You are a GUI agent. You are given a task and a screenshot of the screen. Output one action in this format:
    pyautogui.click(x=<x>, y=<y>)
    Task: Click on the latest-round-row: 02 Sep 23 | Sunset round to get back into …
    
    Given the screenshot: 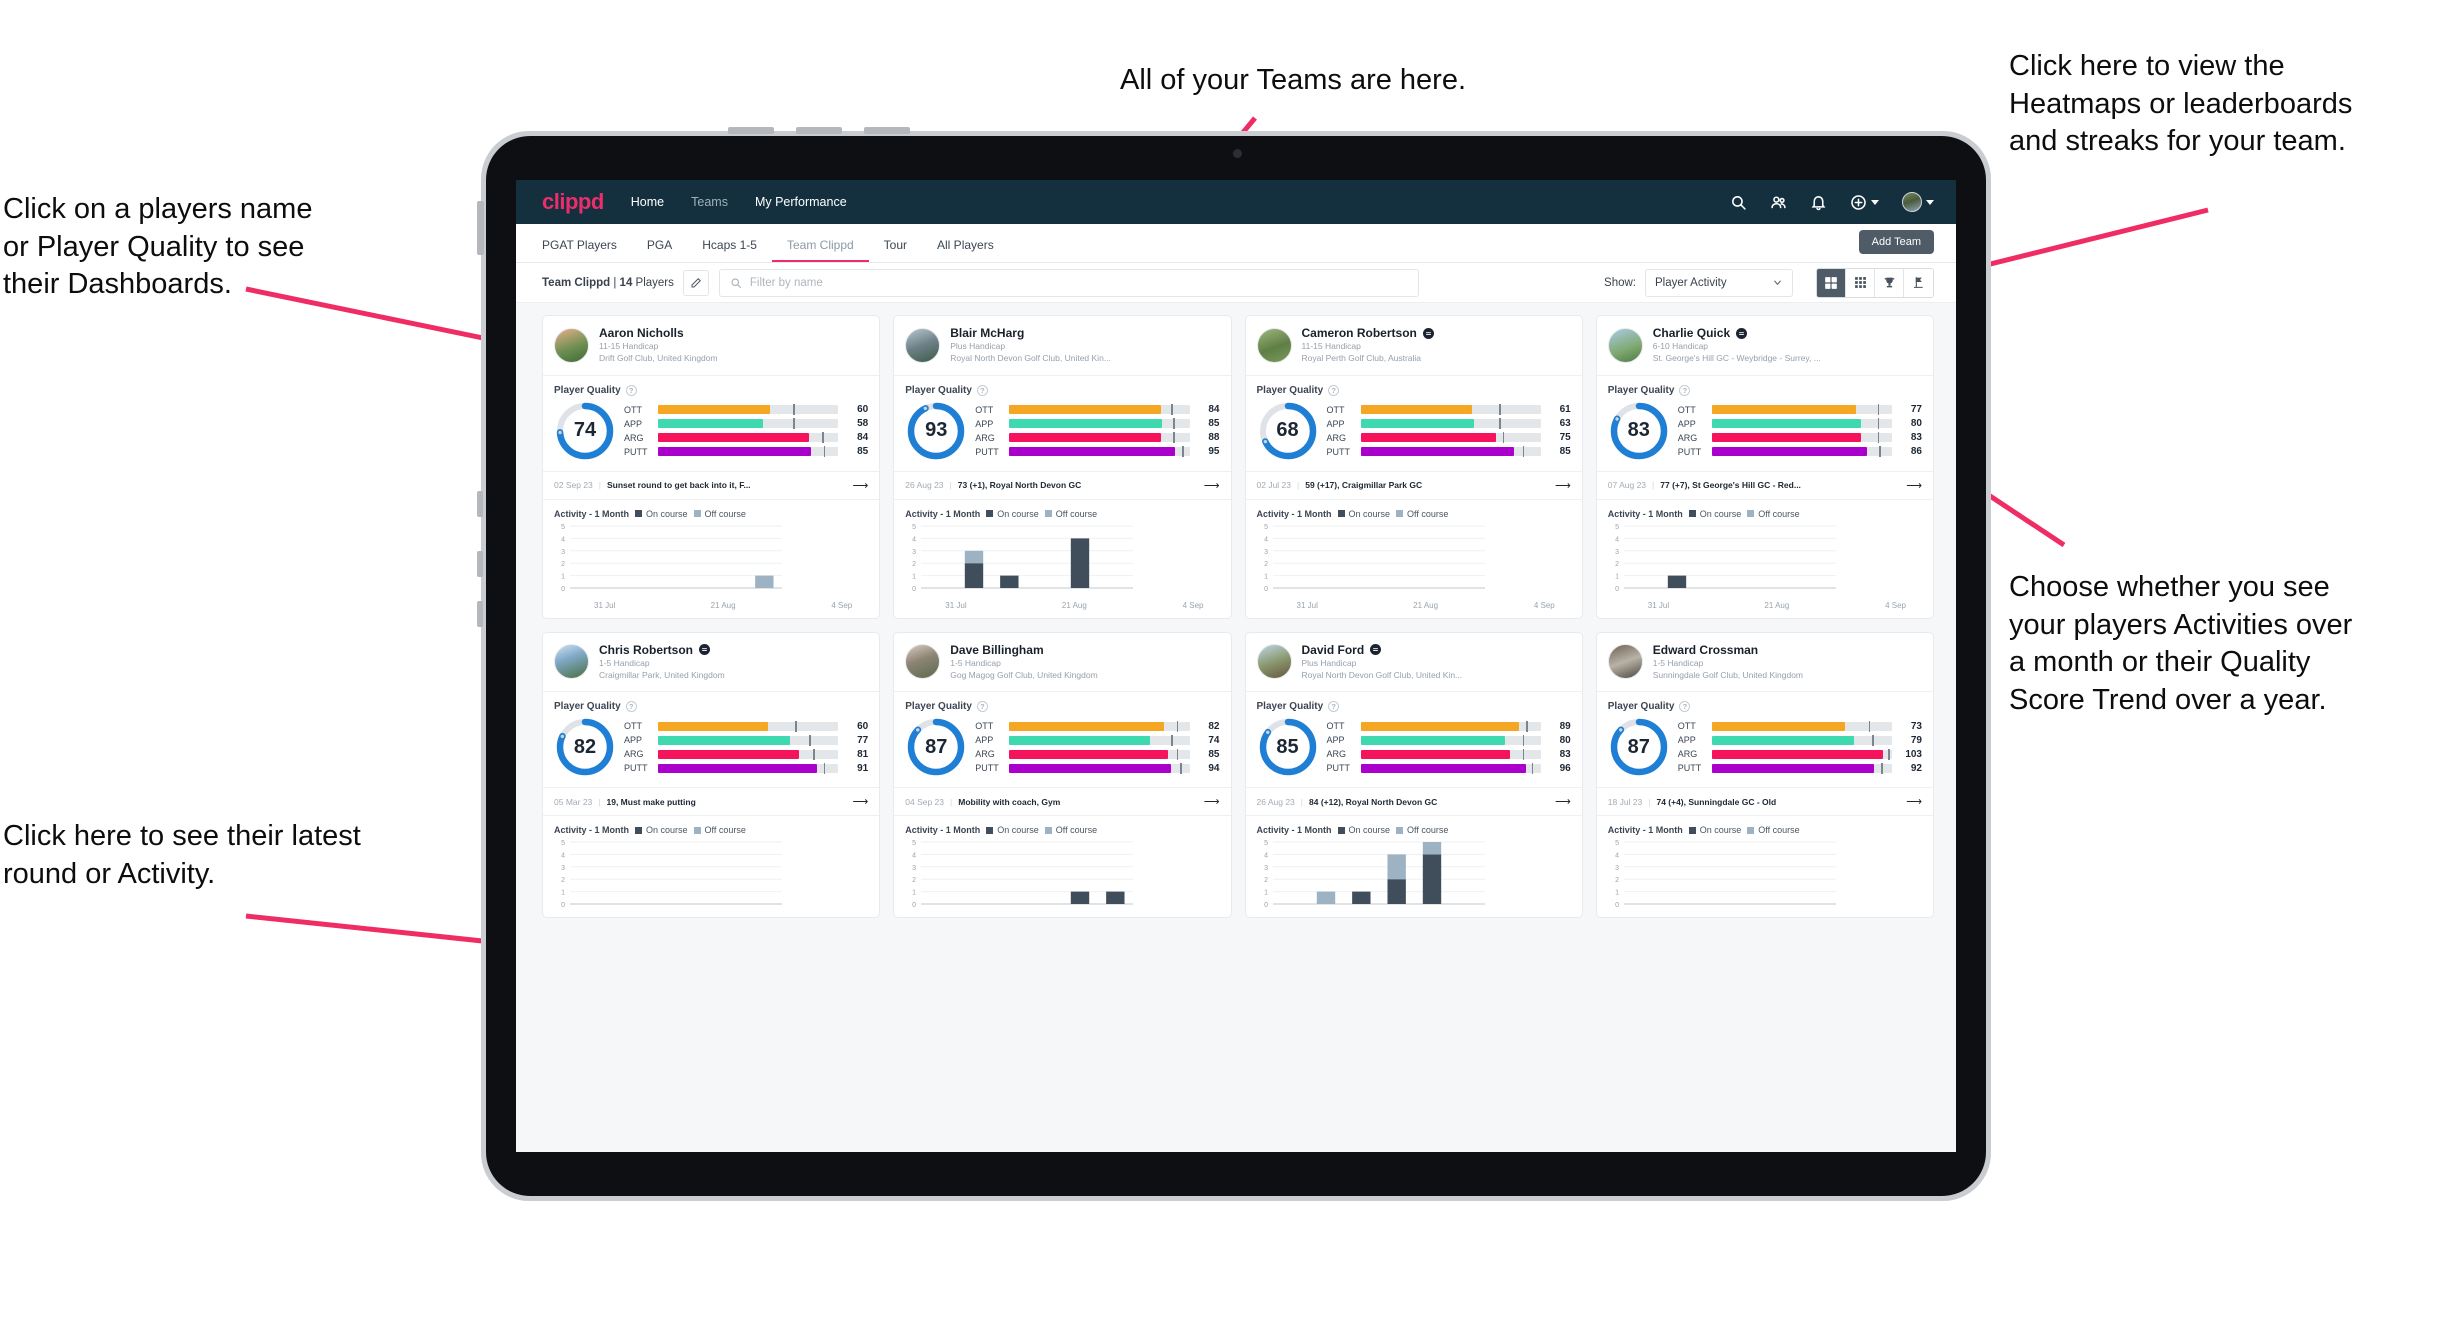 What is the action you would take?
    pyautogui.click(x=711, y=485)
    